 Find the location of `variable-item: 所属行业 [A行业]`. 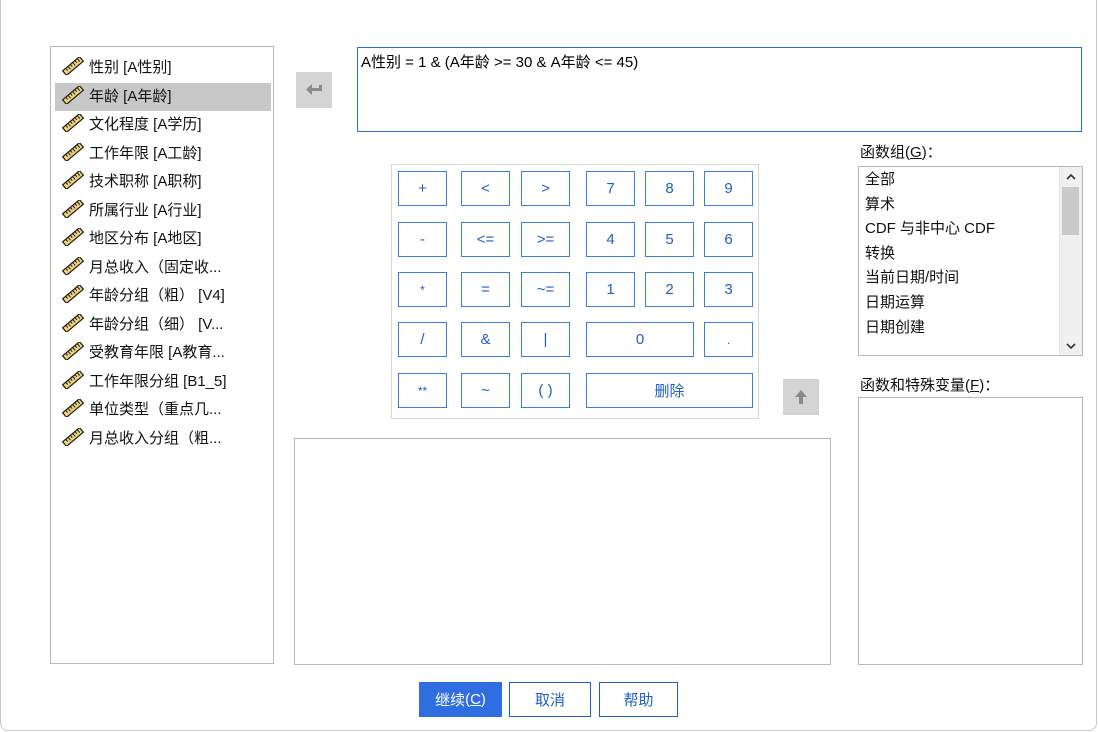

variable-item: 所属行业 [A行业] is located at coordinates (162, 211).